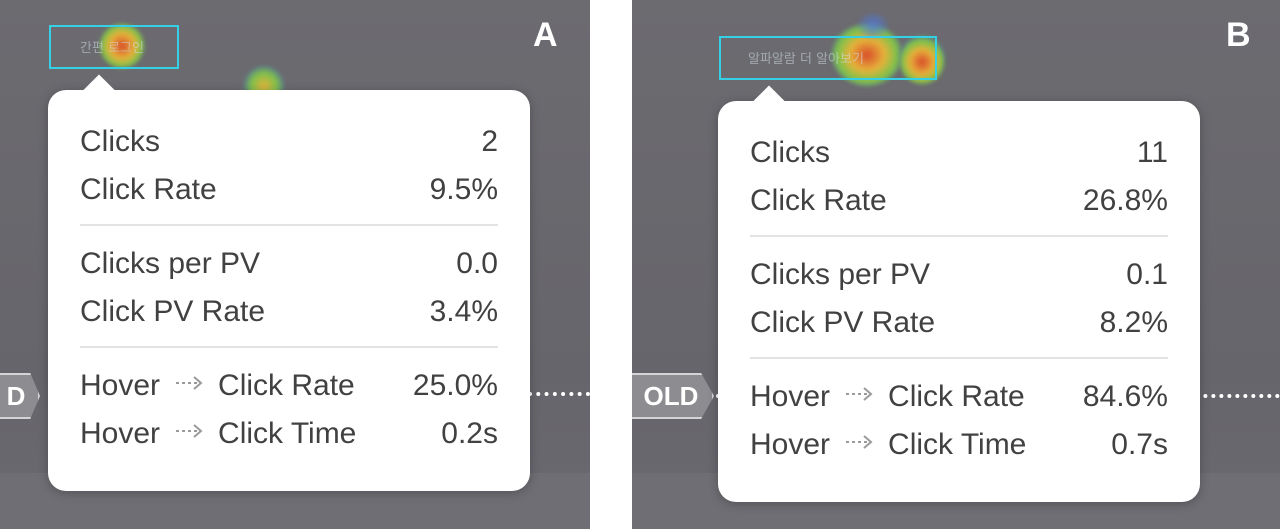 This screenshot has width=1280, height=529. I want to click on fold-tag: D, so click(20, 396).